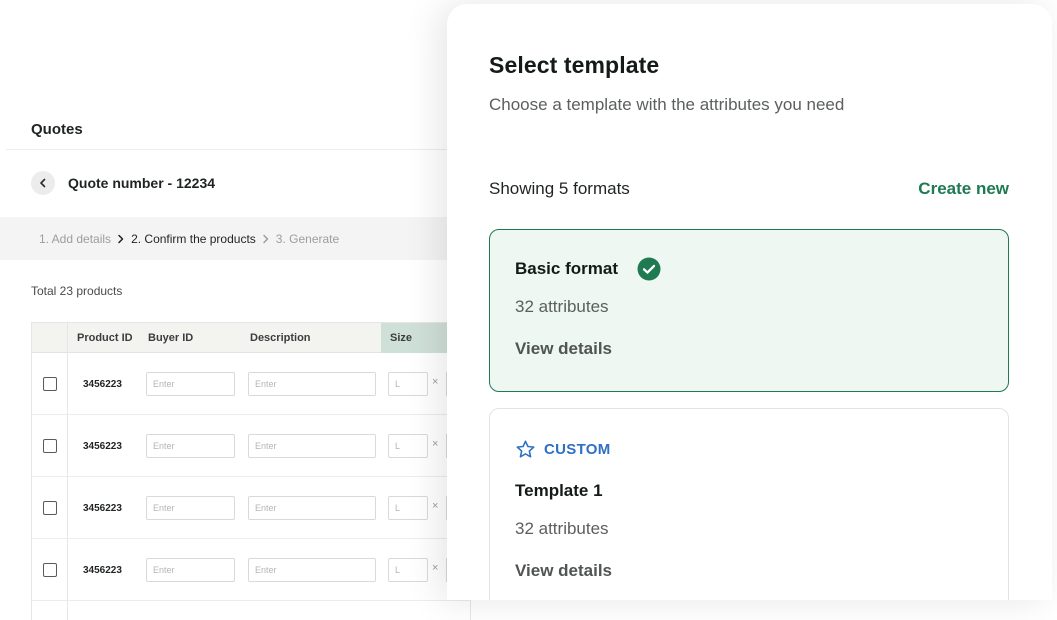 The image size is (1057, 620). What do you see at coordinates (171, 338) in the screenshot?
I see `column-buyer-id: Buyer ID` at bounding box center [171, 338].